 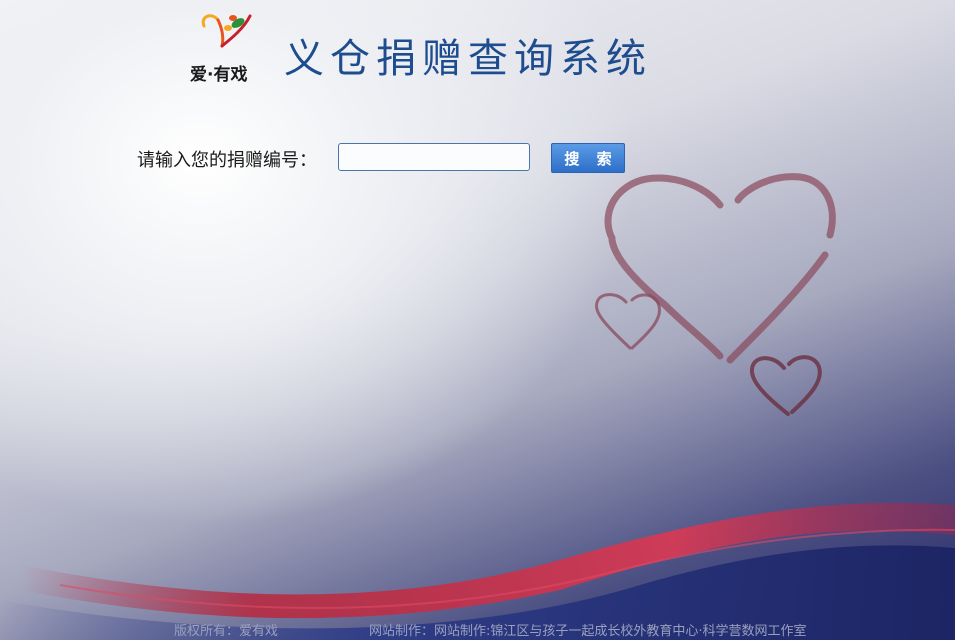 What do you see at coordinates (219, 75) in the screenshot?
I see `logo-text: 爱·有戏` at bounding box center [219, 75].